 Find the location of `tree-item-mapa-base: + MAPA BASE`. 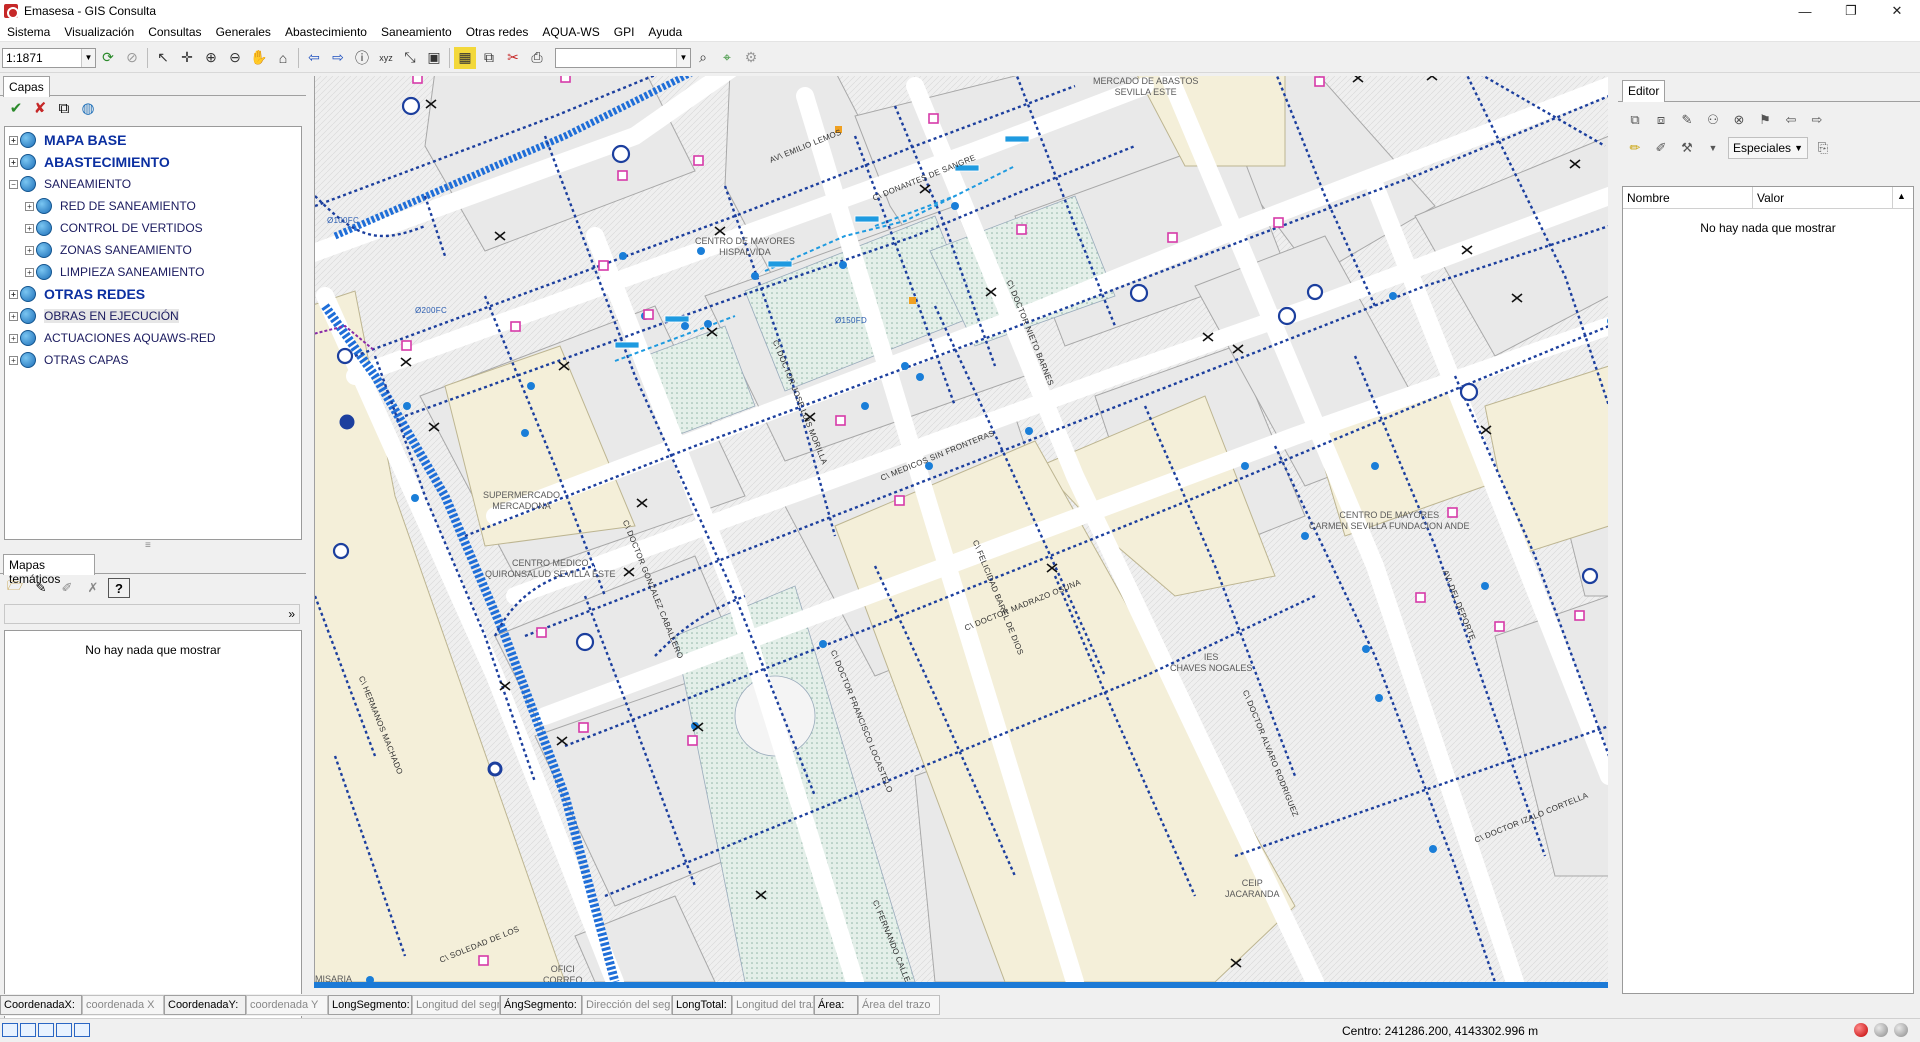

tree-item-mapa-base: + MAPA BASE is located at coordinates (153, 140).